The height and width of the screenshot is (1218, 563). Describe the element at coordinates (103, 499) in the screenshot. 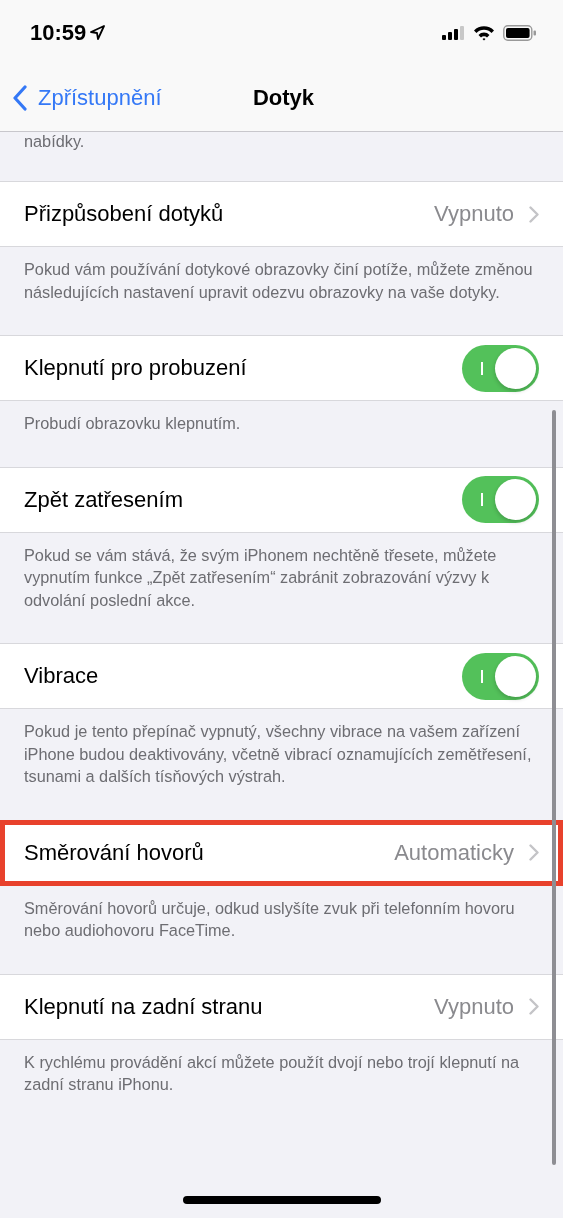

I see `row-label: Zpět zatřesením` at that location.